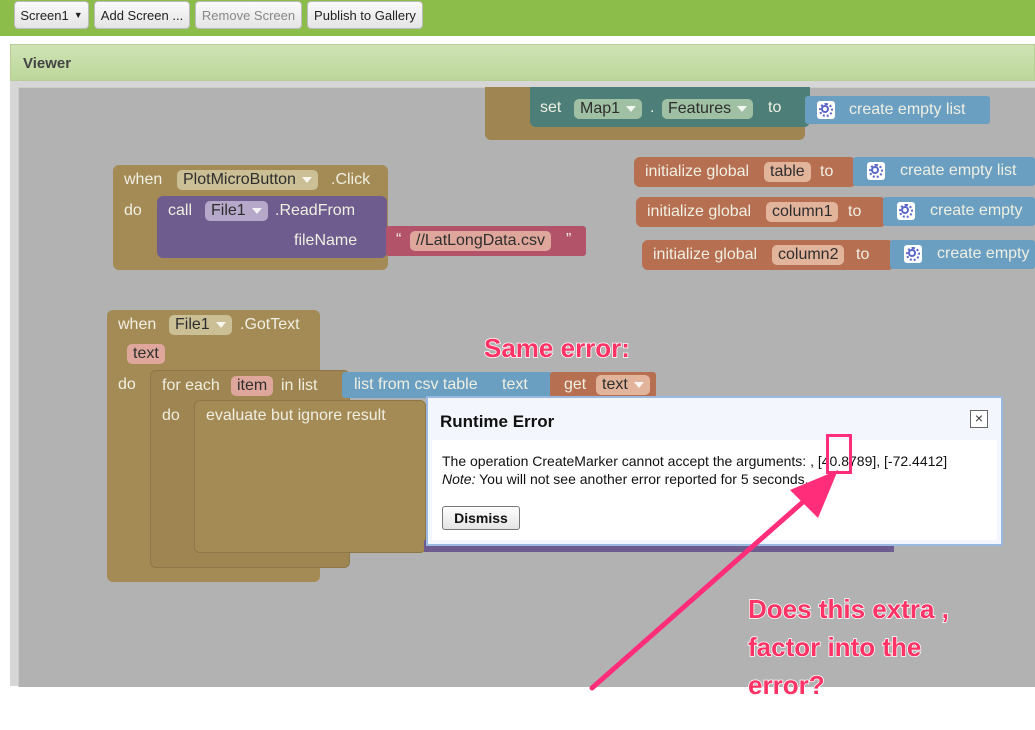 The width and height of the screenshot is (1035, 730). I want to click on question-line-1: Does this extra ,, so click(848, 609).